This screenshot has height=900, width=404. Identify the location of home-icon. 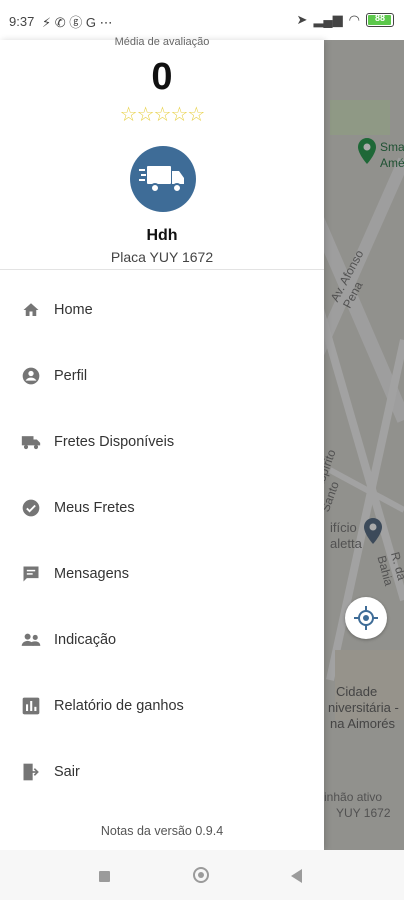
(31, 310).